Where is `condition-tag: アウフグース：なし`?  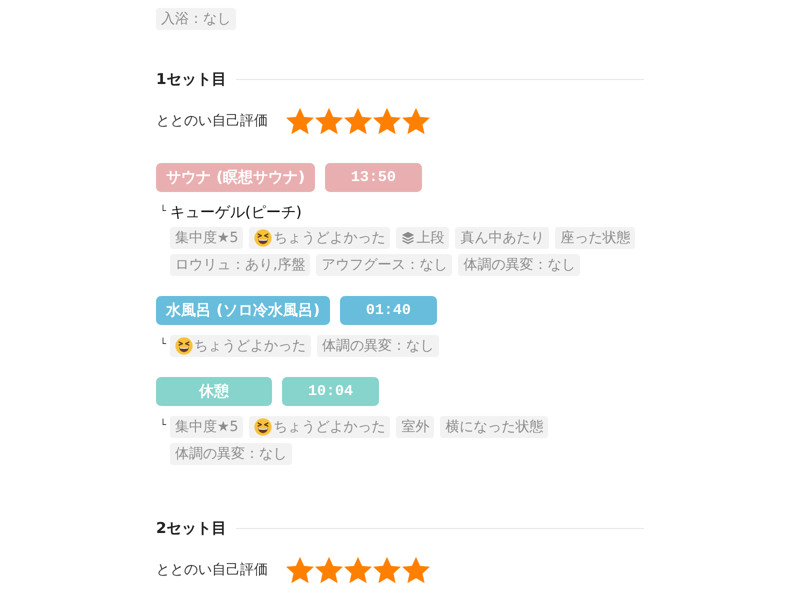 condition-tag: アウフグース：なし is located at coordinates (384, 265).